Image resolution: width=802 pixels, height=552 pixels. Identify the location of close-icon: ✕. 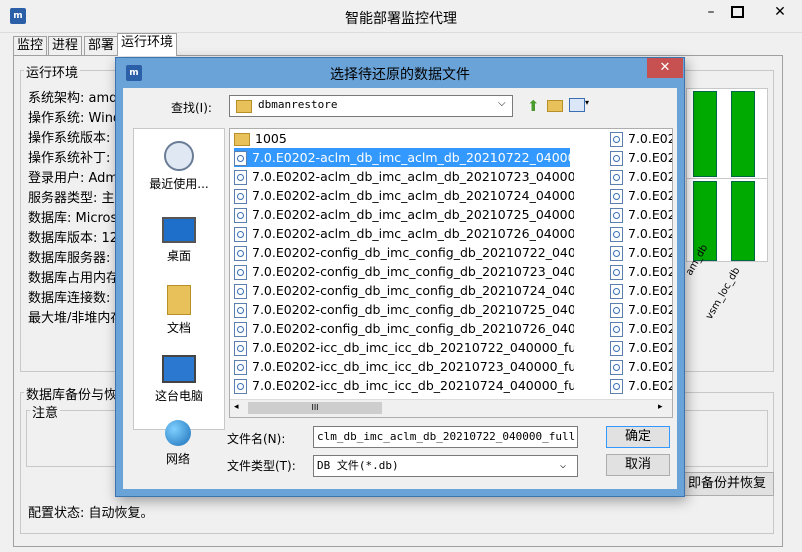
(780, 12).